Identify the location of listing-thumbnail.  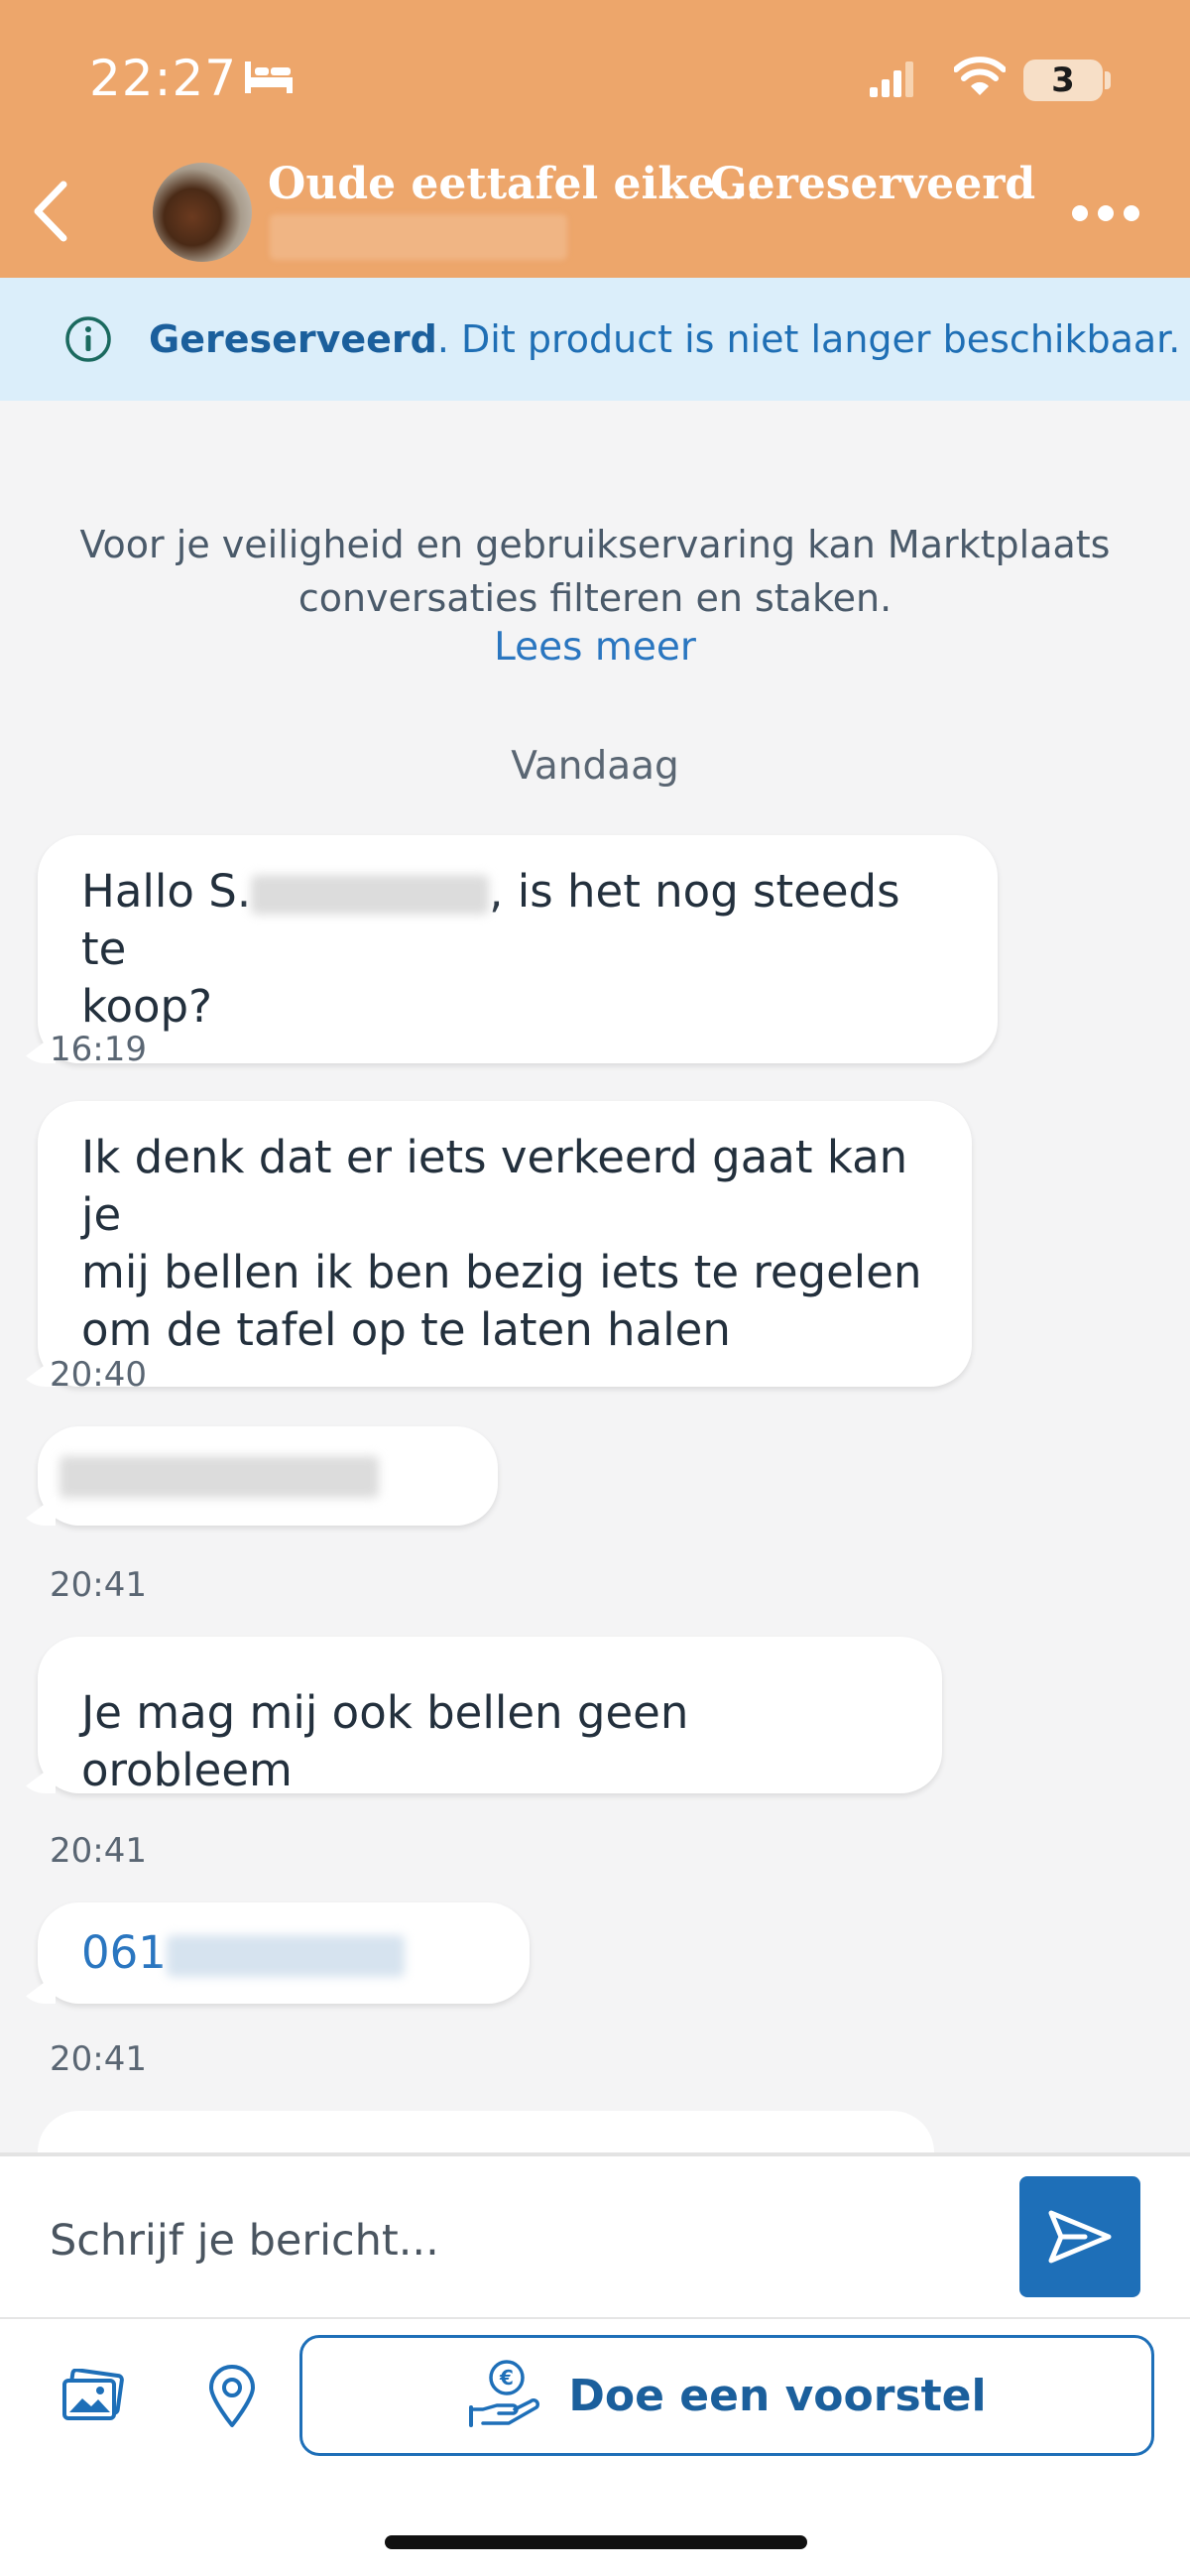
(202, 212).